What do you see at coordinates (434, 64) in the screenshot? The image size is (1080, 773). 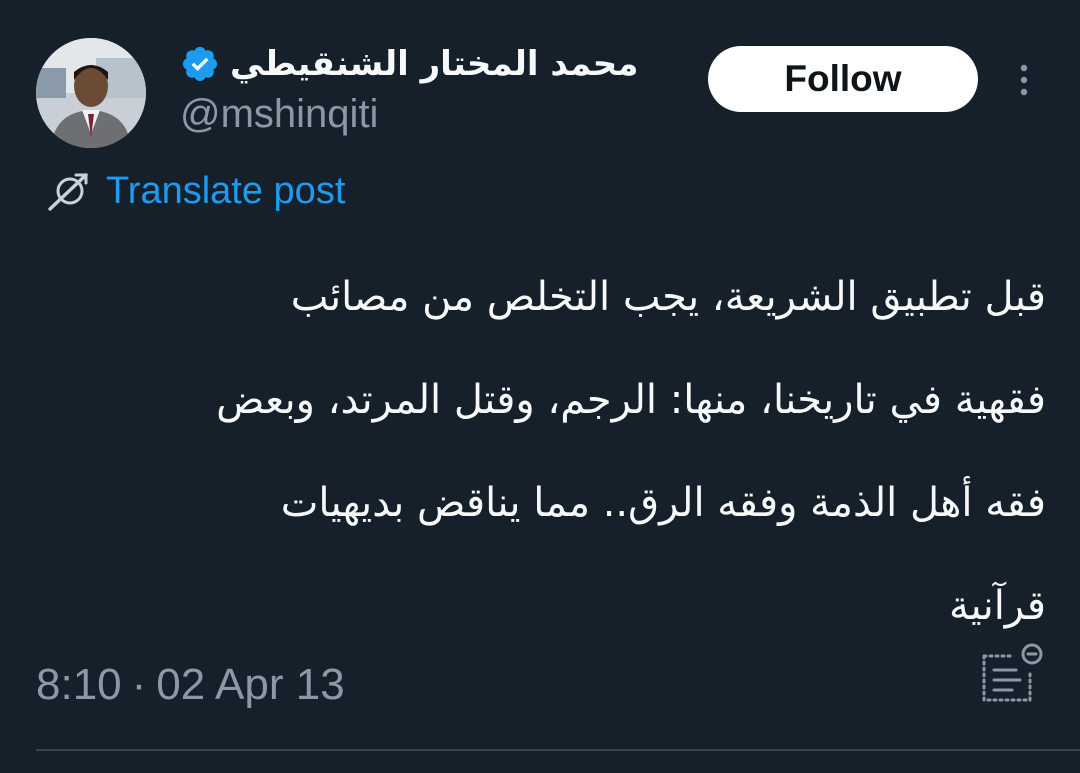 I see `author-display-name: محمد المختار الشنقيطي` at bounding box center [434, 64].